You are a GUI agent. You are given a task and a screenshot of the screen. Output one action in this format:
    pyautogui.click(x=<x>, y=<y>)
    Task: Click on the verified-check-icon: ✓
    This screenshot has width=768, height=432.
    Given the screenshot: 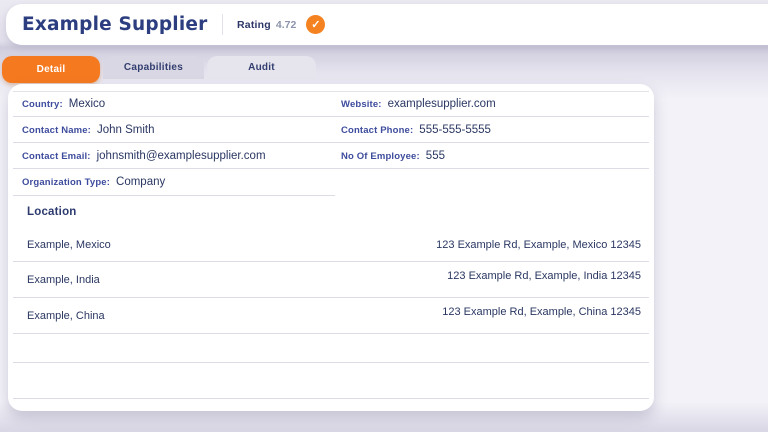 What is the action you would take?
    pyautogui.click(x=316, y=24)
    